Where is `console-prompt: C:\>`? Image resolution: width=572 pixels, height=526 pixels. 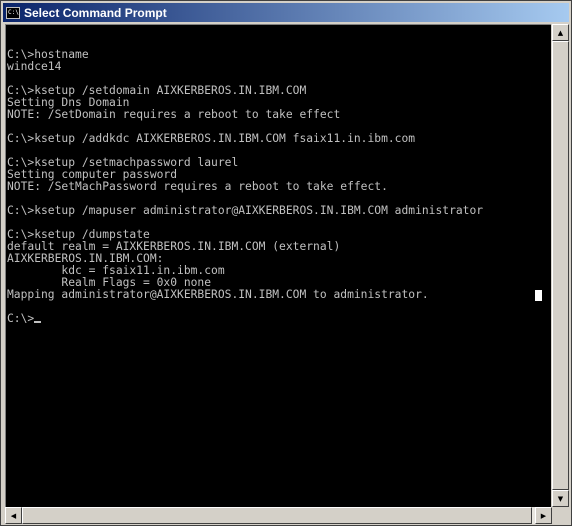
console-prompt: C:\> is located at coordinates (21, 318).